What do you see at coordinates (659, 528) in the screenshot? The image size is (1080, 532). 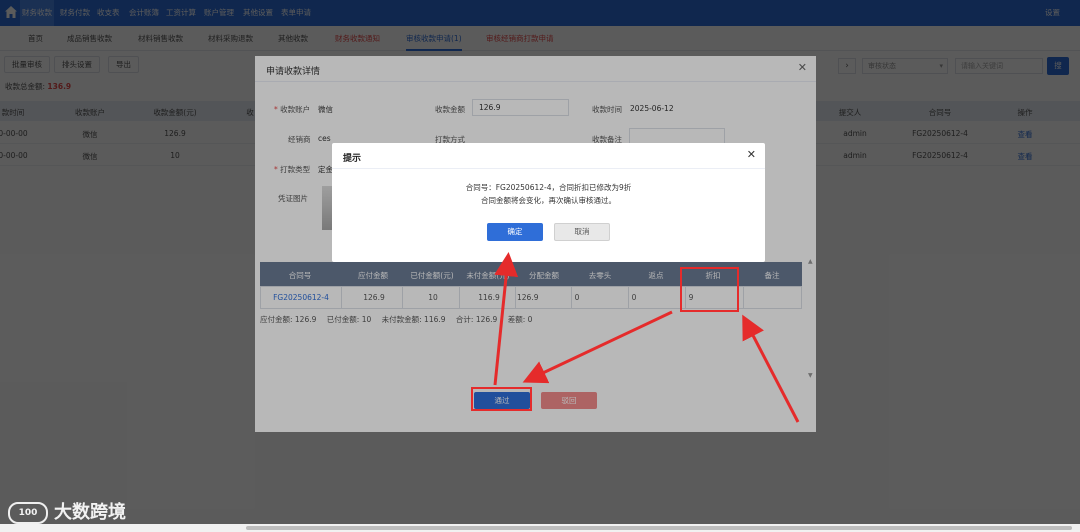 I see `scrollbar-thumb` at bounding box center [659, 528].